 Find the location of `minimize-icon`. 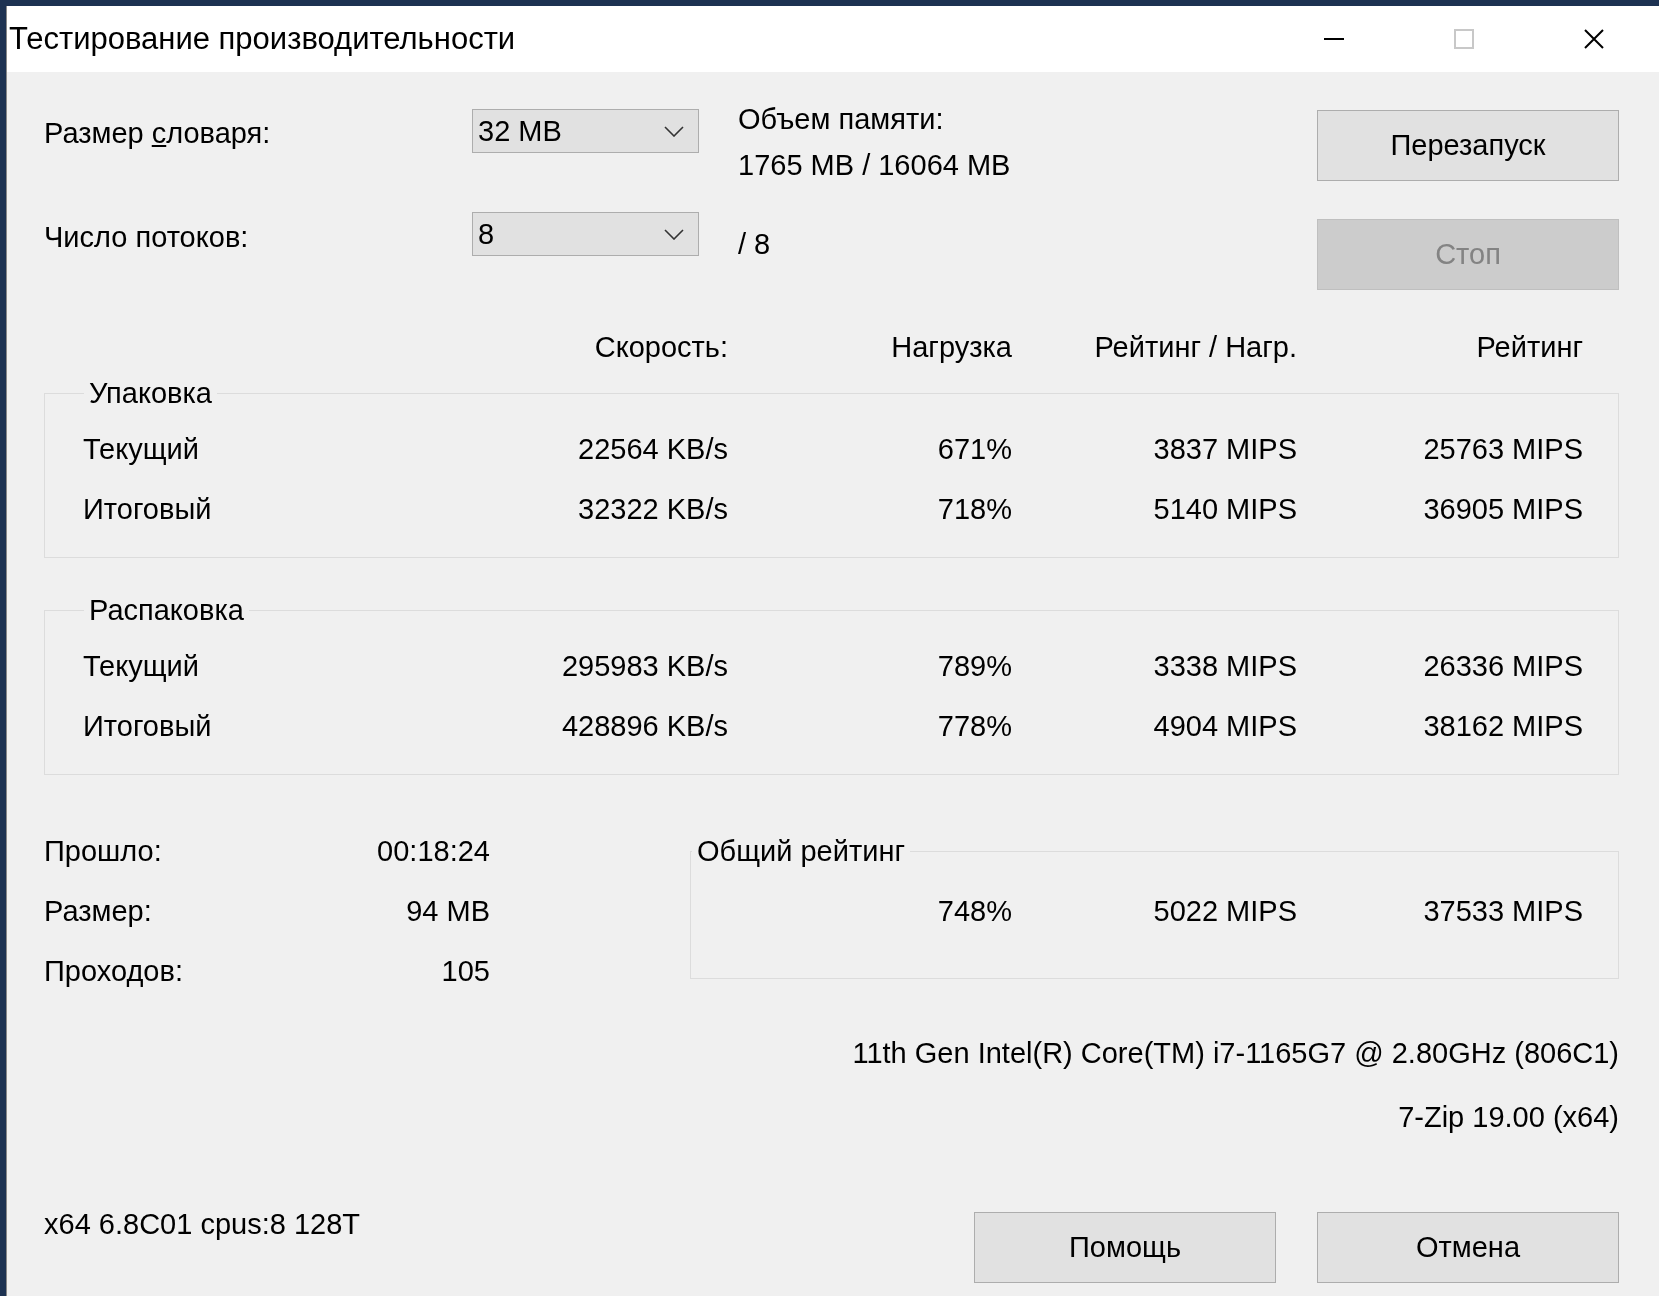

minimize-icon is located at coordinates (1334, 39).